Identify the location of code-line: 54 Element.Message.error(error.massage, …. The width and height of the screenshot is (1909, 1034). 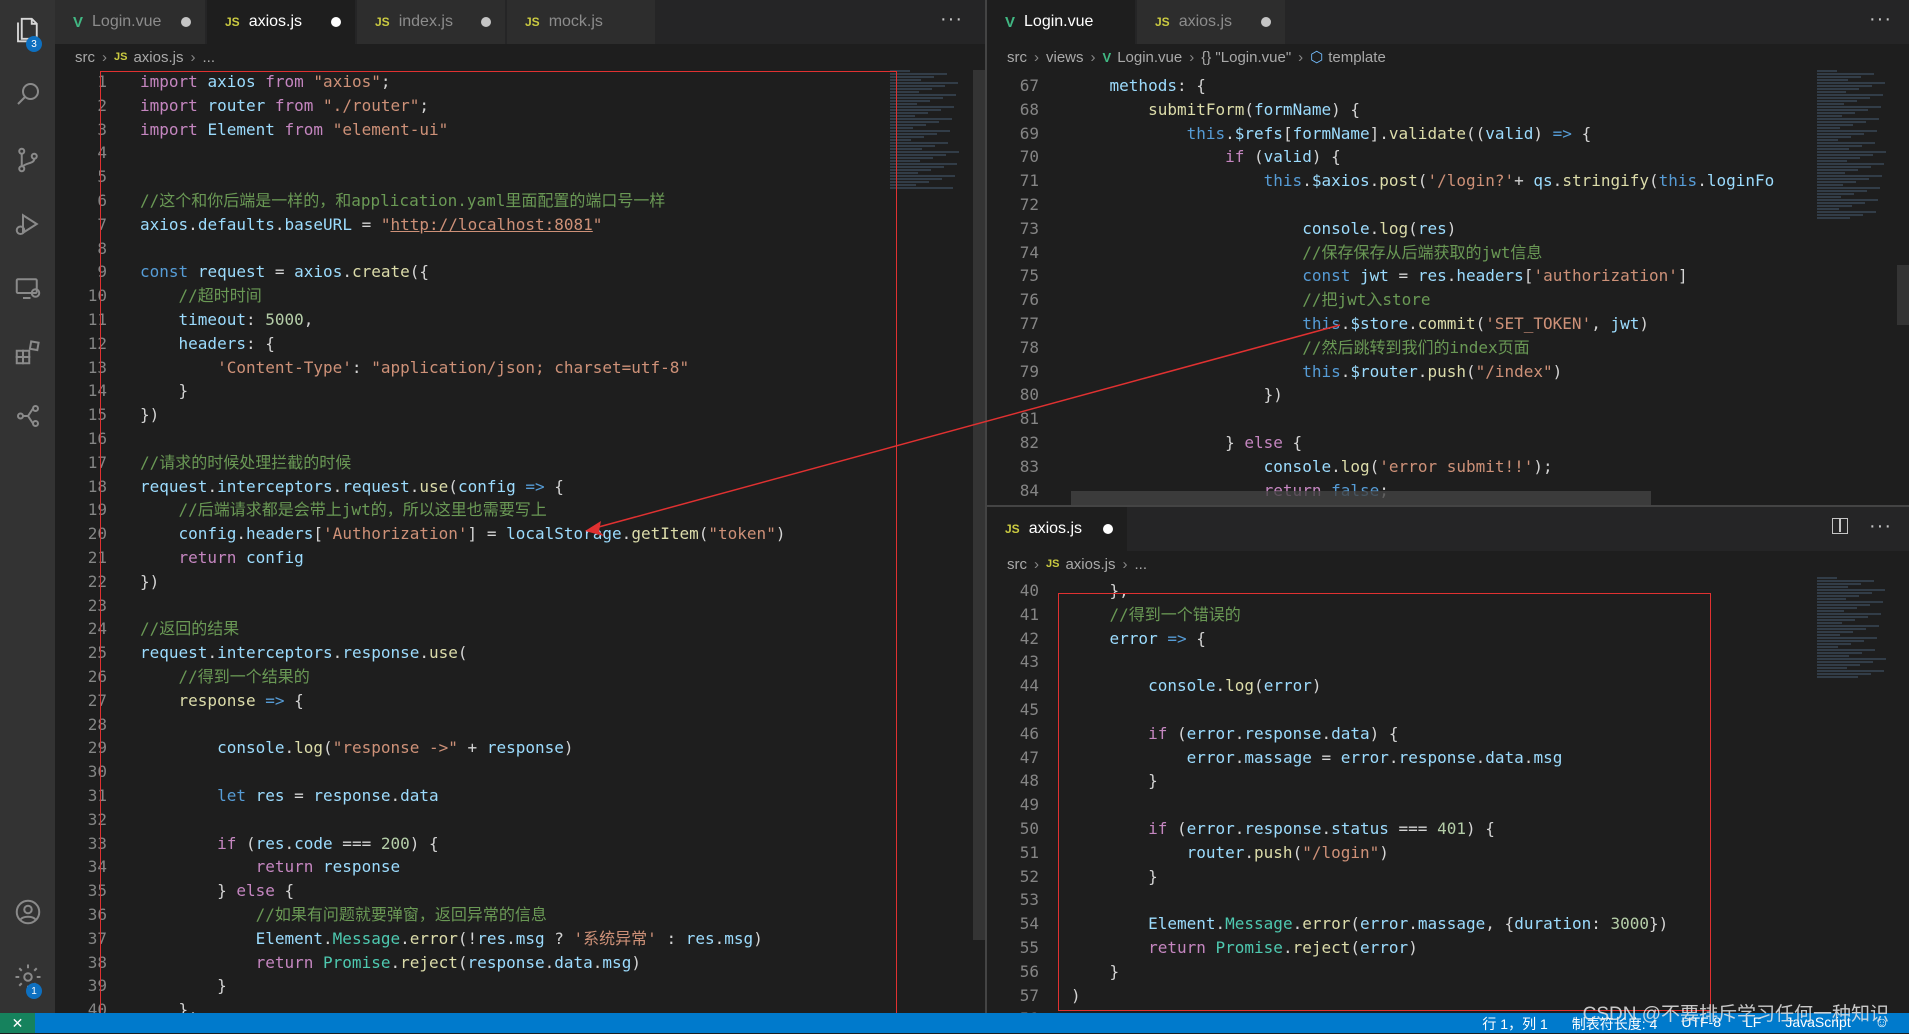
(1448, 924).